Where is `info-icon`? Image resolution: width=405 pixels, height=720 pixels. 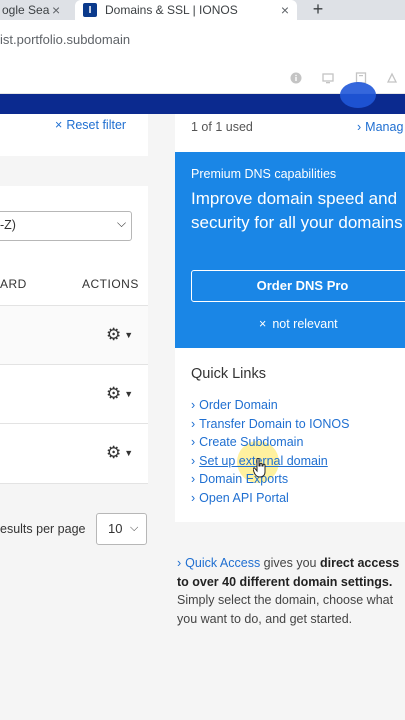
info-icon is located at coordinates (296, 78).